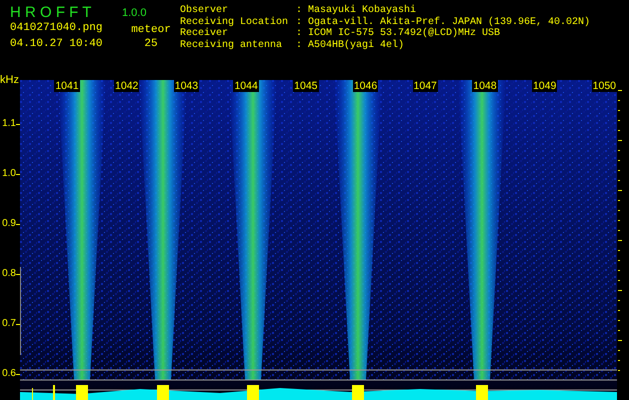  What do you see at coordinates (51, 12) in the screenshot?
I see `app-title: H R O F F T` at bounding box center [51, 12].